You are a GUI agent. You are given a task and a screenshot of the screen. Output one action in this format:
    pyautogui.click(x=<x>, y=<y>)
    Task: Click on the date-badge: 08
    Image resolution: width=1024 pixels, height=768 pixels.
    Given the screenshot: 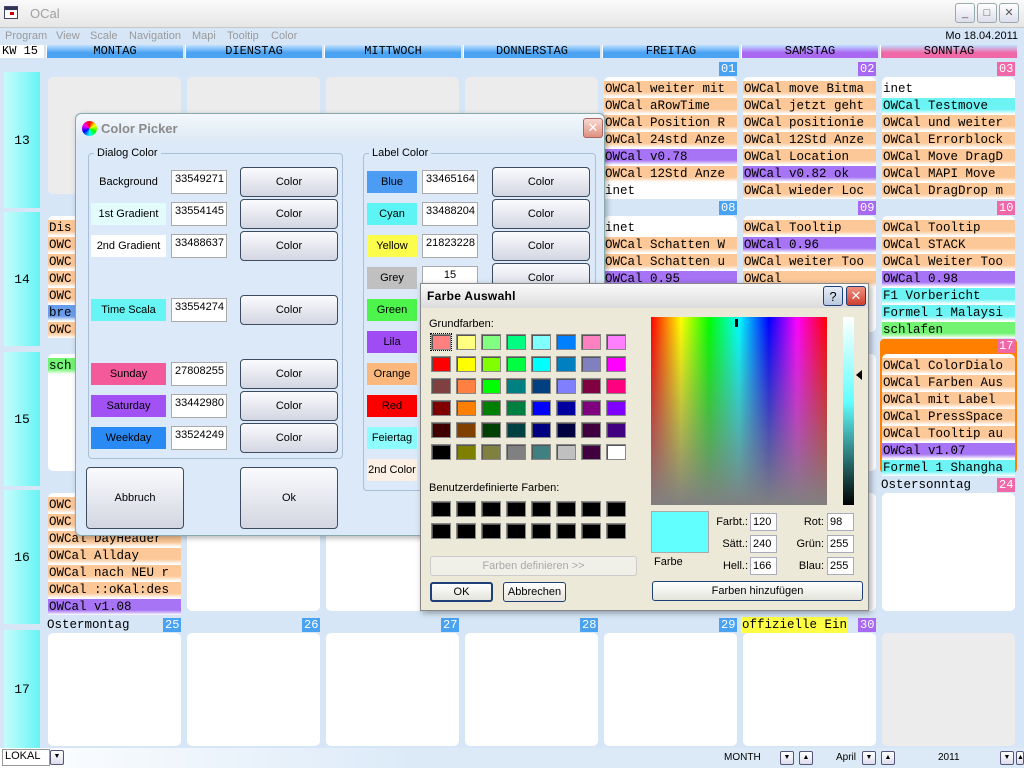 What is the action you would take?
    pyautogui.click(x=728, y=208)
    